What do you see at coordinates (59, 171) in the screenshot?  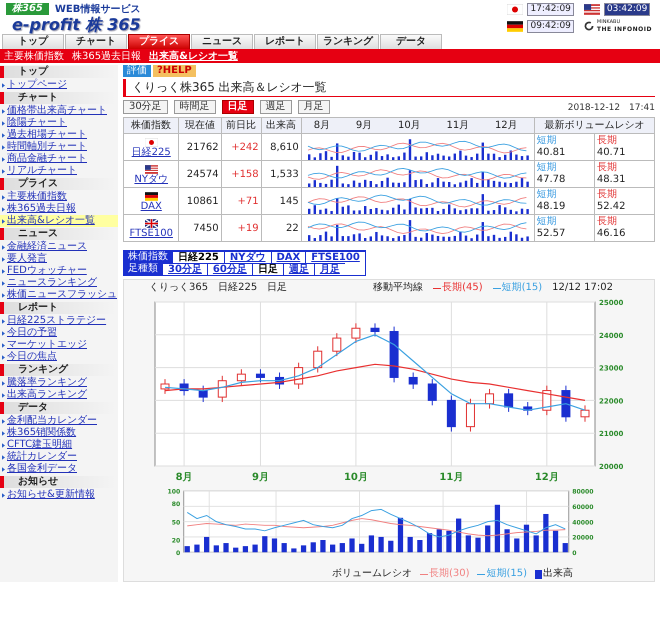 I see `sidebar-link: リアルチャート` at bounding box center [59, 171].